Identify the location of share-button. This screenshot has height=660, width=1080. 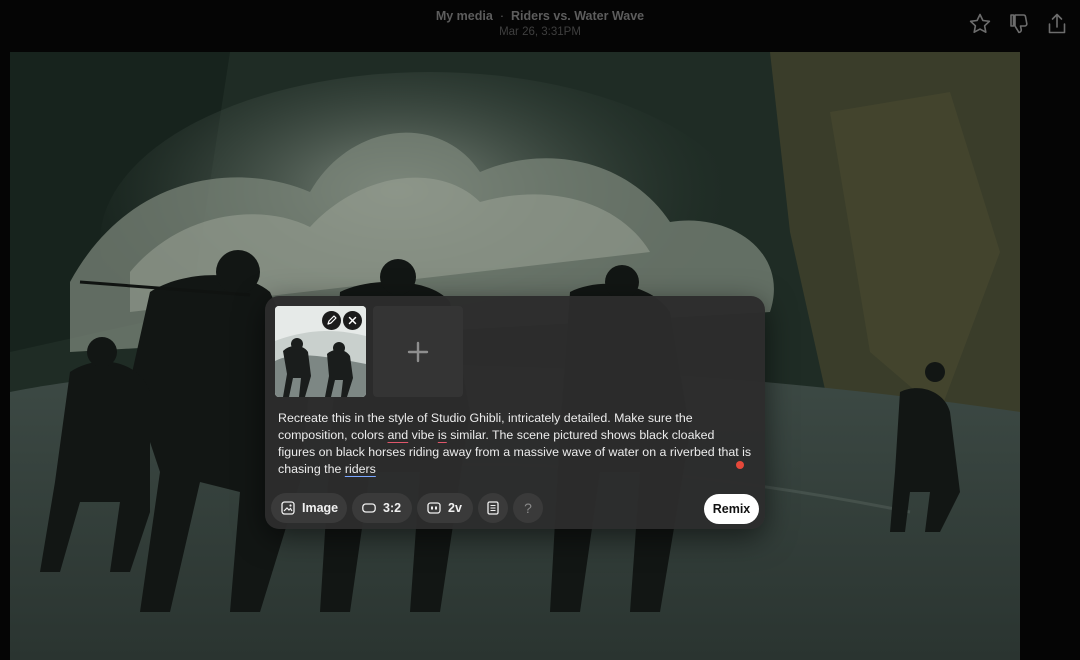
(1057, 24).